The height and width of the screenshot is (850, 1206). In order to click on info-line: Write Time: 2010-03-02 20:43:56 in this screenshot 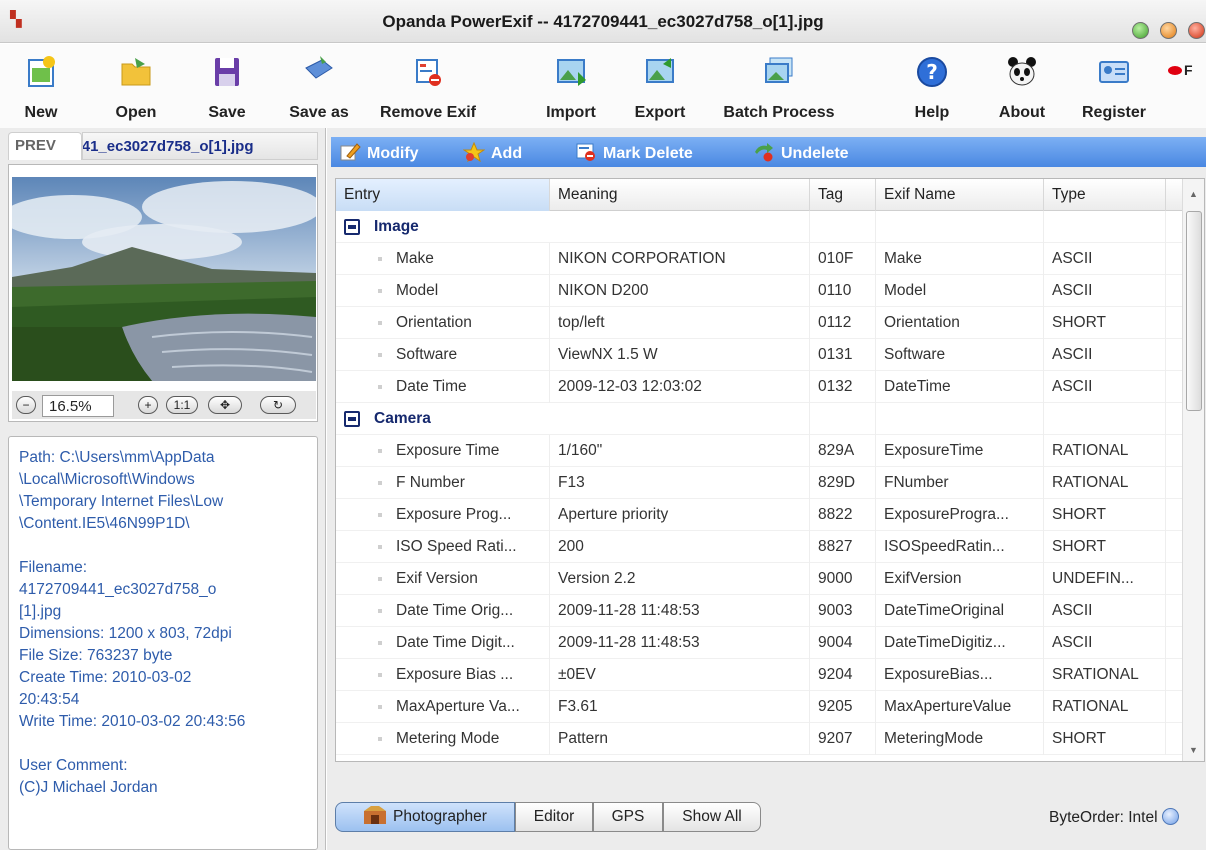, I will do `click(132, 721)`.